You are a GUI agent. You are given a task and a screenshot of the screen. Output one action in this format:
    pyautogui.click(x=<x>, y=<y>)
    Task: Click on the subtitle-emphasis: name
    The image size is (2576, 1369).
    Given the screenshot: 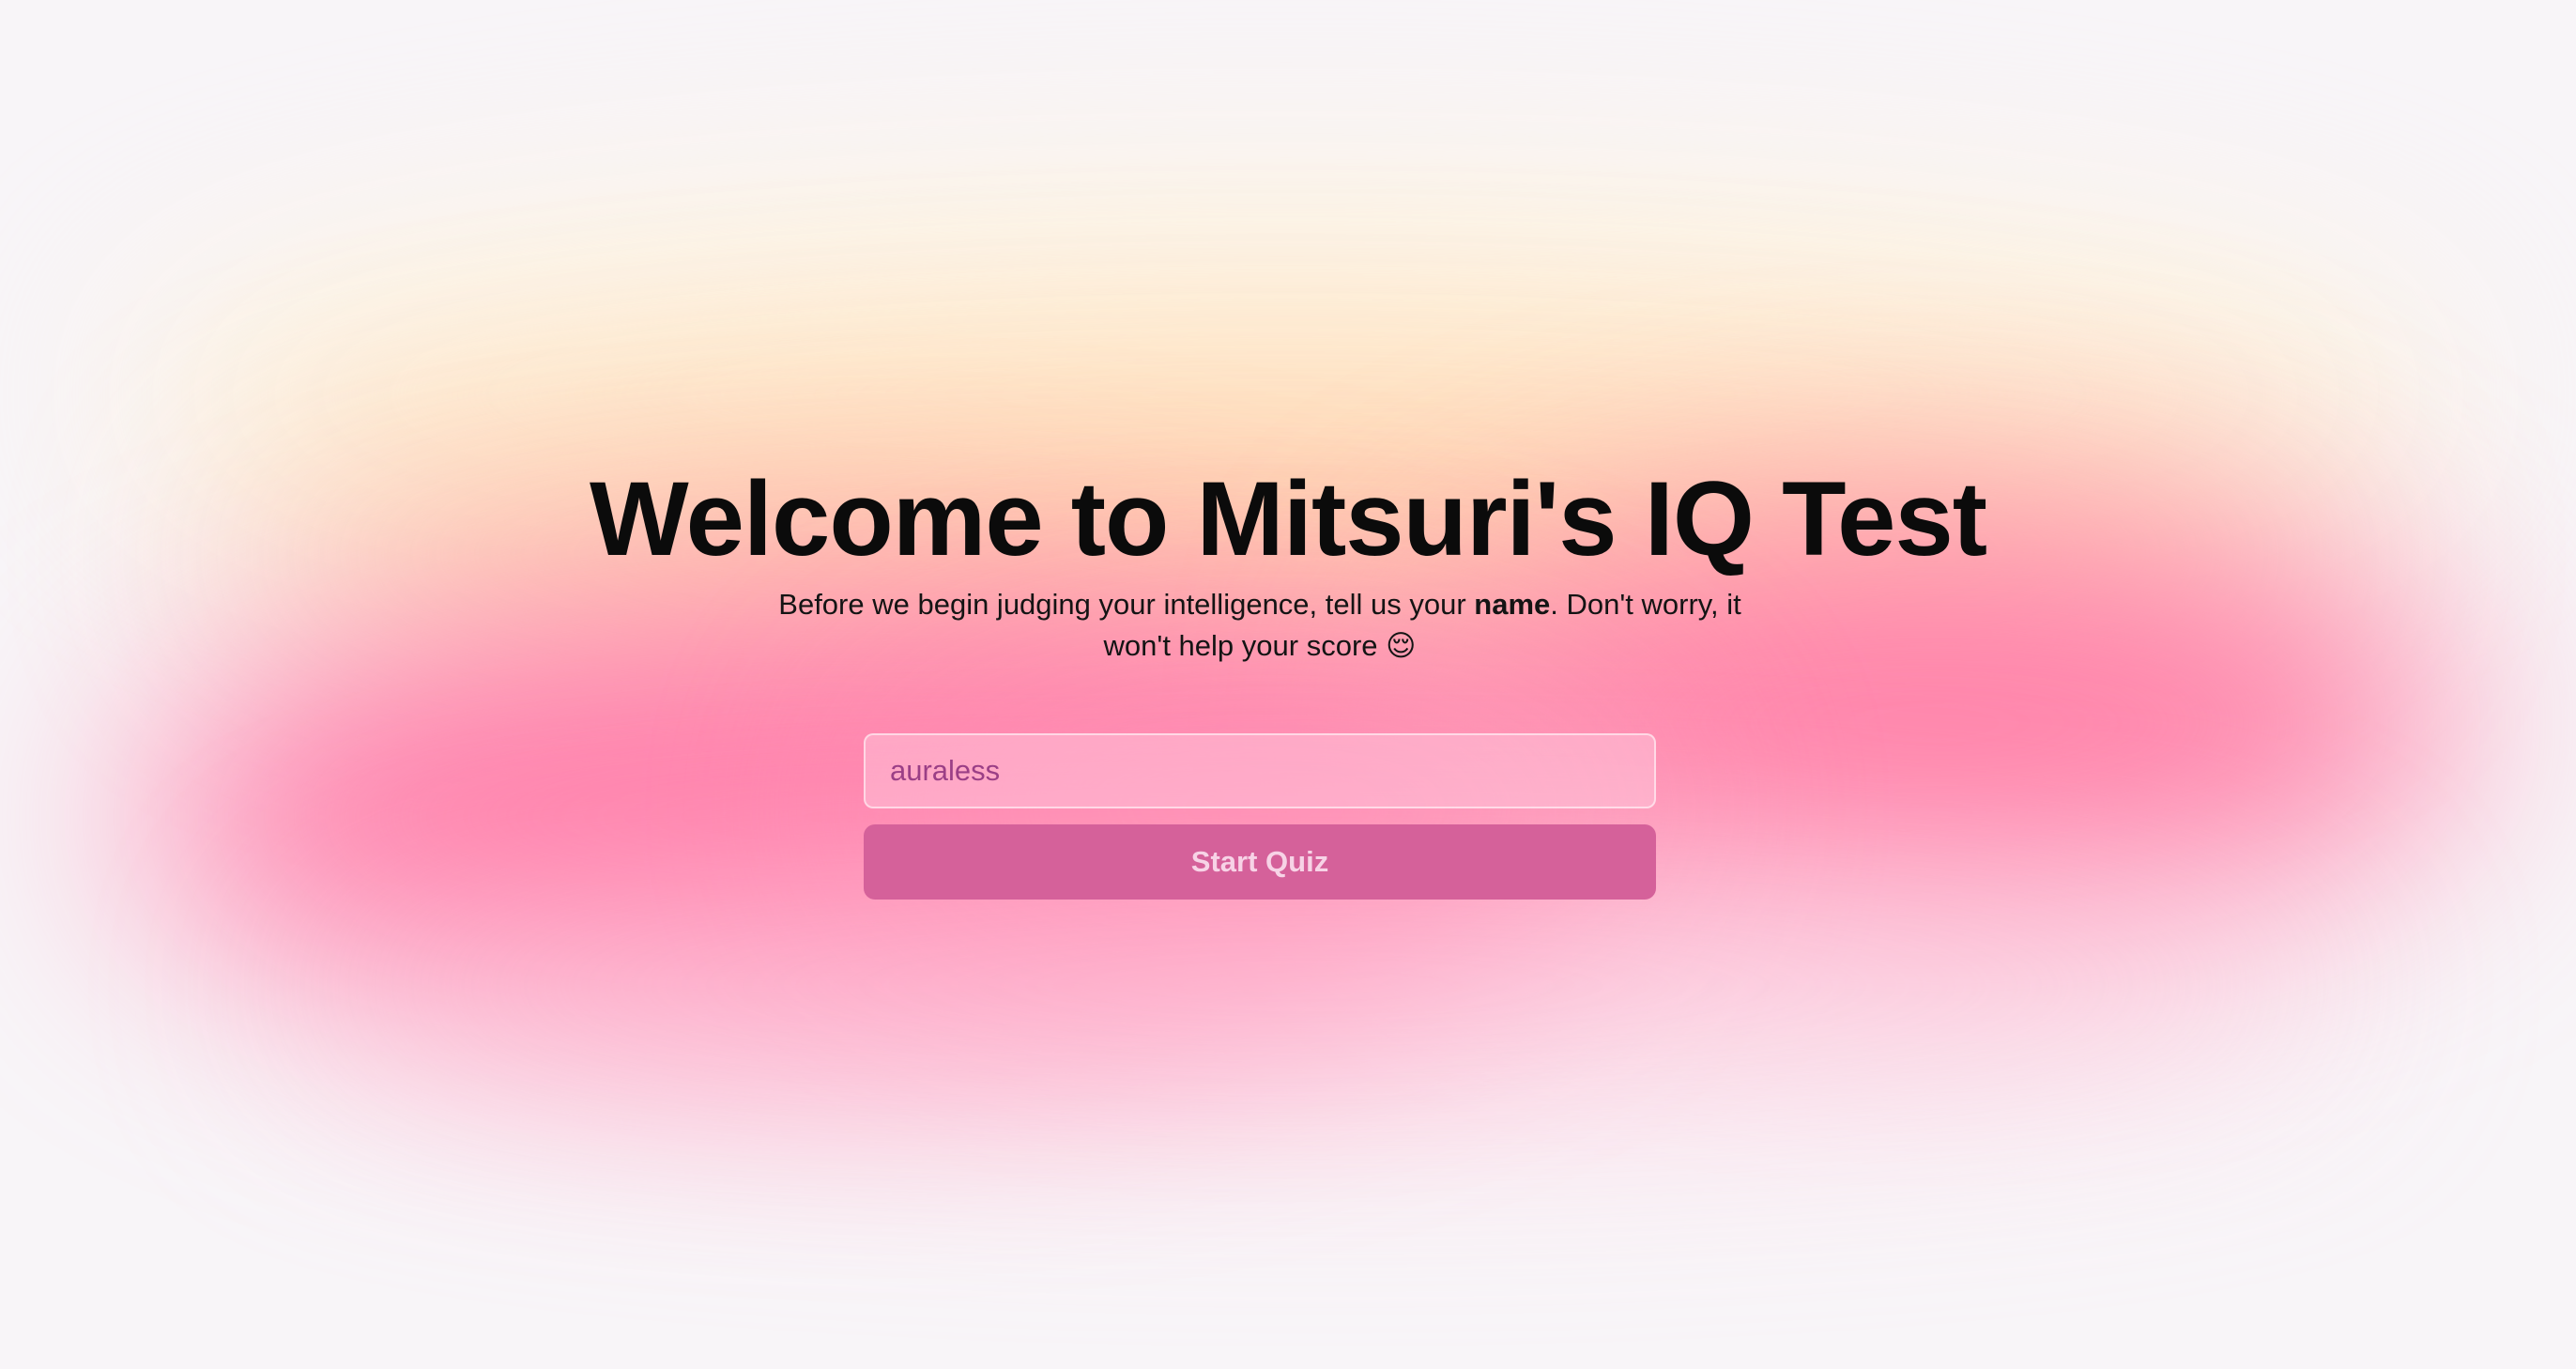 What is the action you would take?
    pyautogui.click(x=1513, y=604)
    